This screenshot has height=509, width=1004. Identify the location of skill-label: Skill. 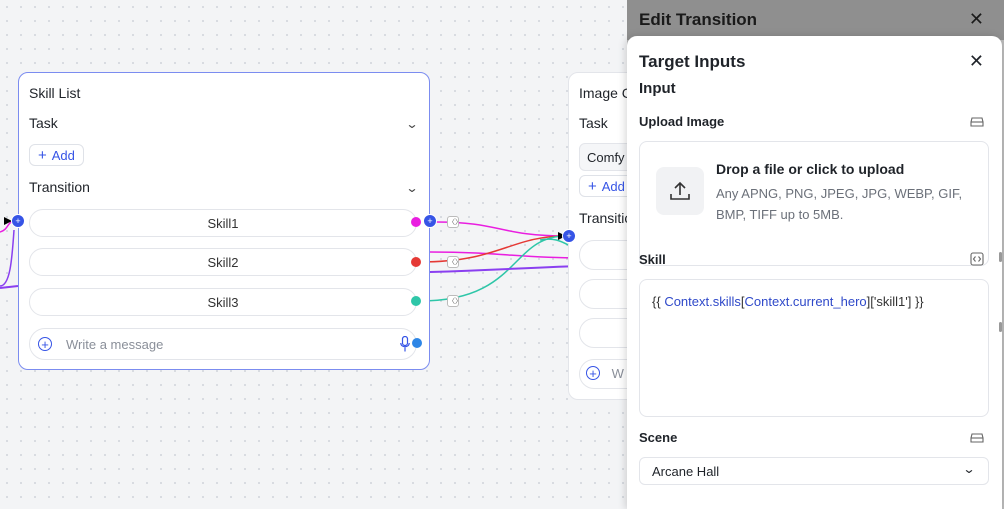
(652, 259).